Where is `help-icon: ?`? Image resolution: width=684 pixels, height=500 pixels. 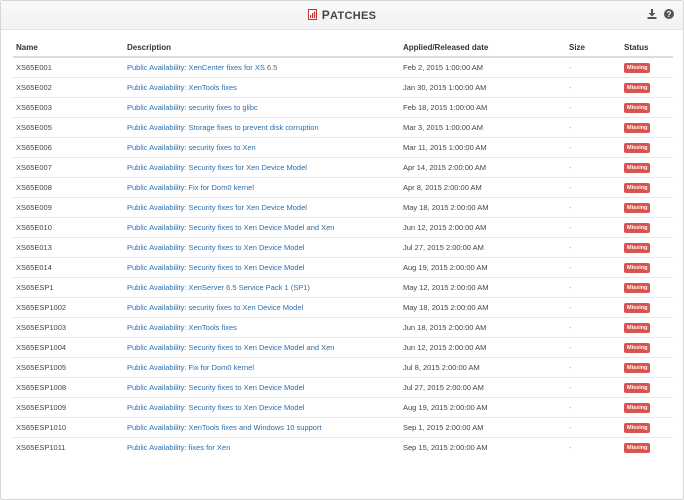
help-icon: ? is located at coordinates (669, 14).